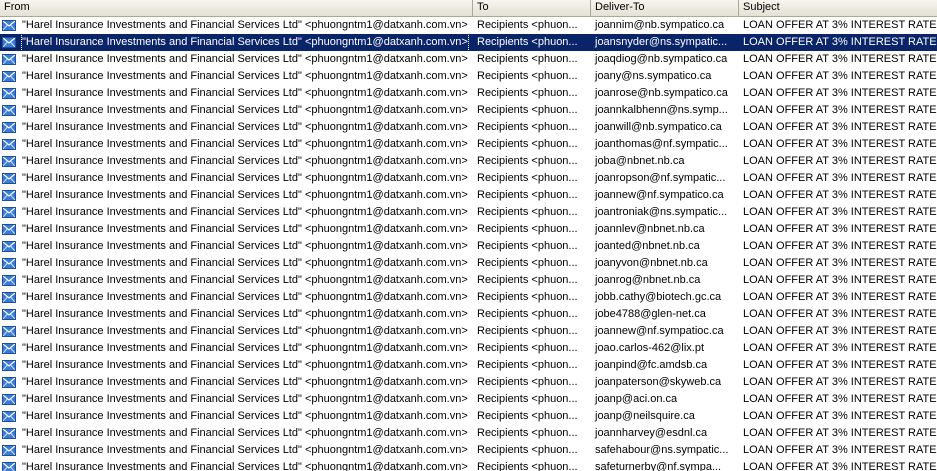  I want to click on deliver-to-cell: jobe4788@glen-net.ca, so click(650, 314).